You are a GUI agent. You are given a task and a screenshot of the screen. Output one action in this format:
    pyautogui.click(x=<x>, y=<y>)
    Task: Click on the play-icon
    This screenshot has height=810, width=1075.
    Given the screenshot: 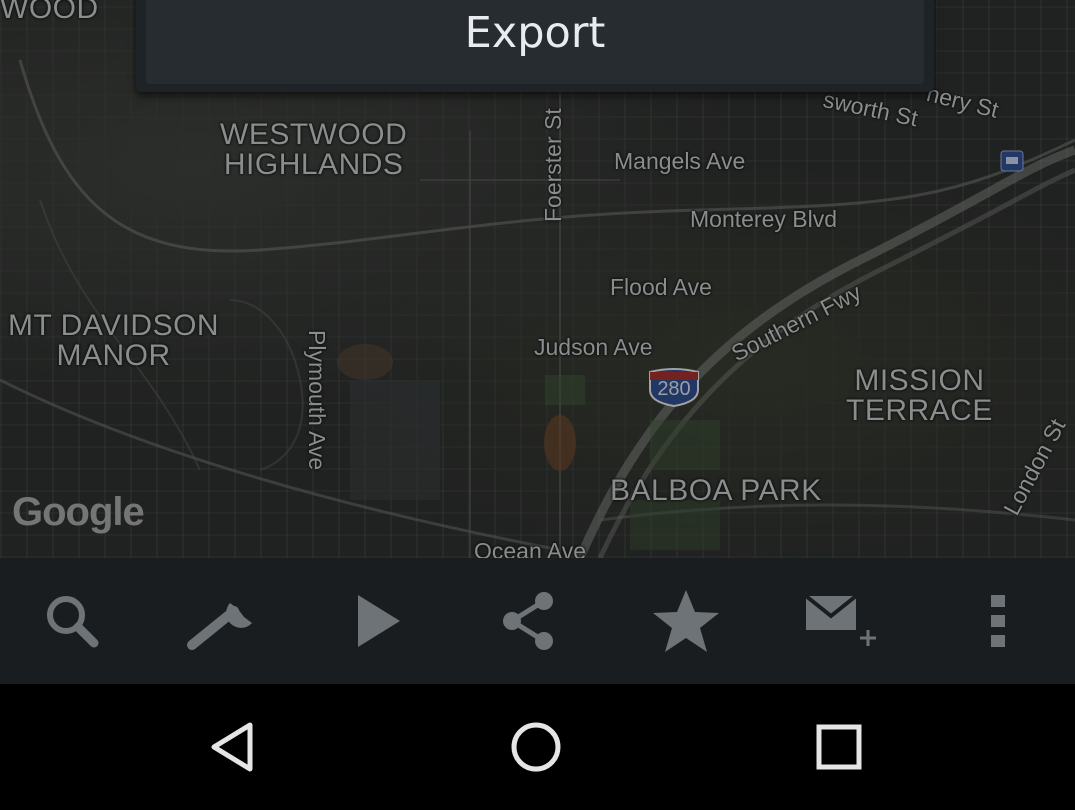 What is the action you would take?
    pyautogui.click(x=379, y=621)
    